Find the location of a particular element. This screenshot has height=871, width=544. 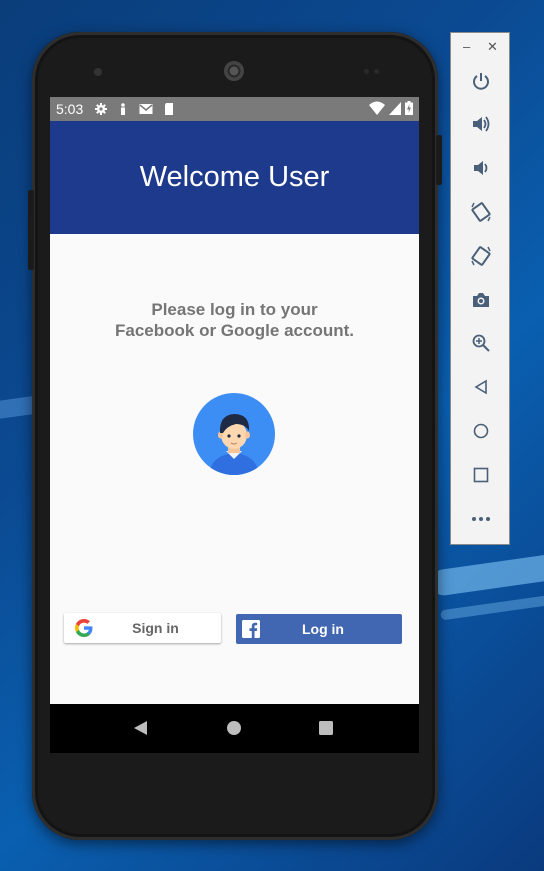

page-title: Welcome User is located at coordinates (234, 177).